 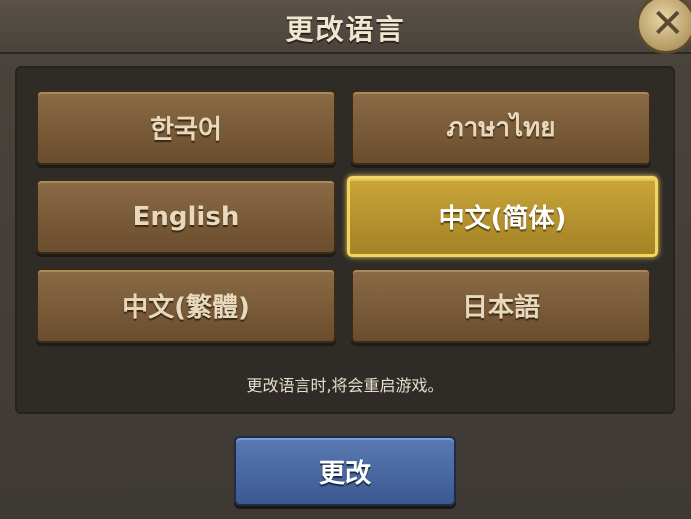 What do you see at coordinates (501, 305) in the screenshot?
I see `language-option-japanese: 日本語` at bounding box center [501, 305].